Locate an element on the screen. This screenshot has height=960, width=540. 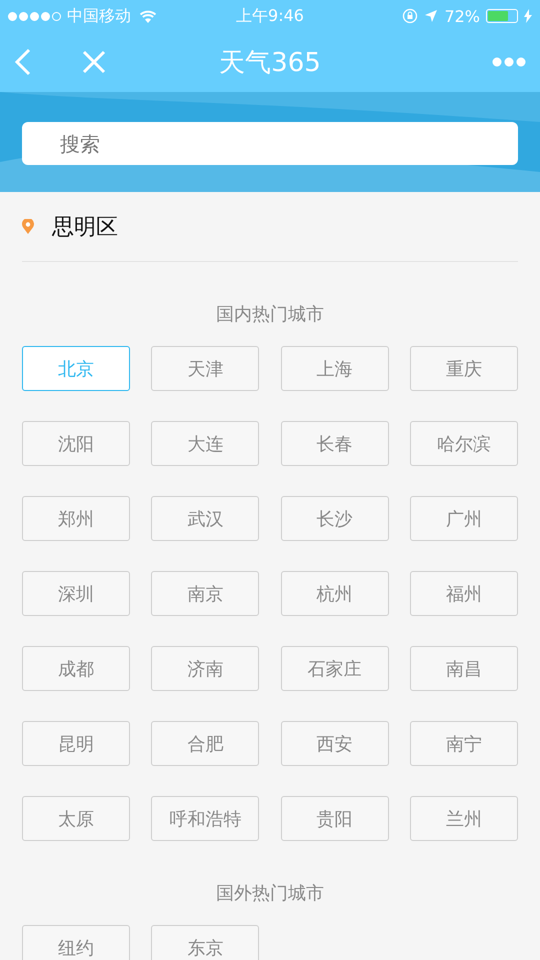
battery-percent: 72% is located at coordinates (462, 16).